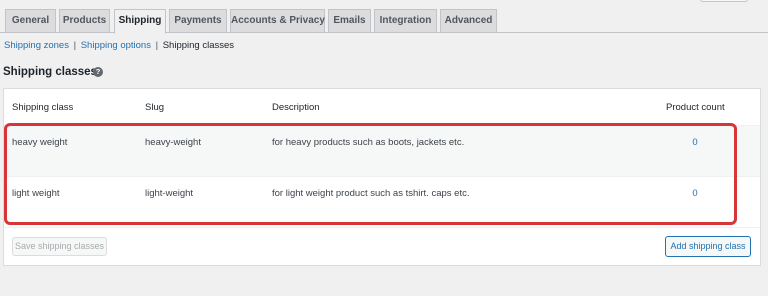 The width and height of the screenshot is (768, 296). Describe the element at coordinates (277, 21) in the screenshot. I see `tab-accounts-privacy: Accounts & Privacy` at that location.